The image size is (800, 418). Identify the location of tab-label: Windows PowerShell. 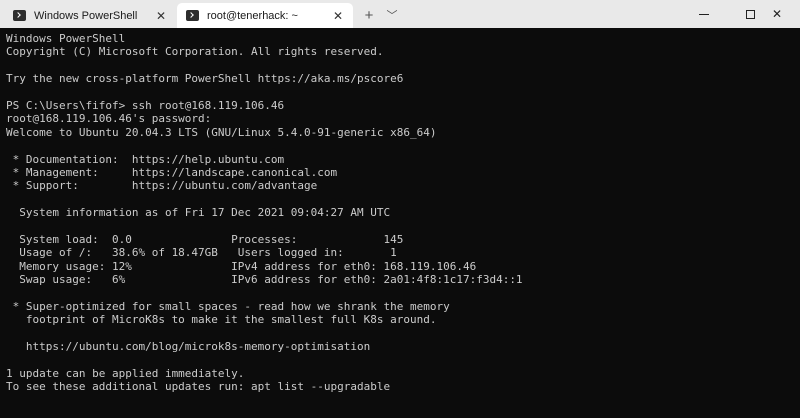
(86, 15).